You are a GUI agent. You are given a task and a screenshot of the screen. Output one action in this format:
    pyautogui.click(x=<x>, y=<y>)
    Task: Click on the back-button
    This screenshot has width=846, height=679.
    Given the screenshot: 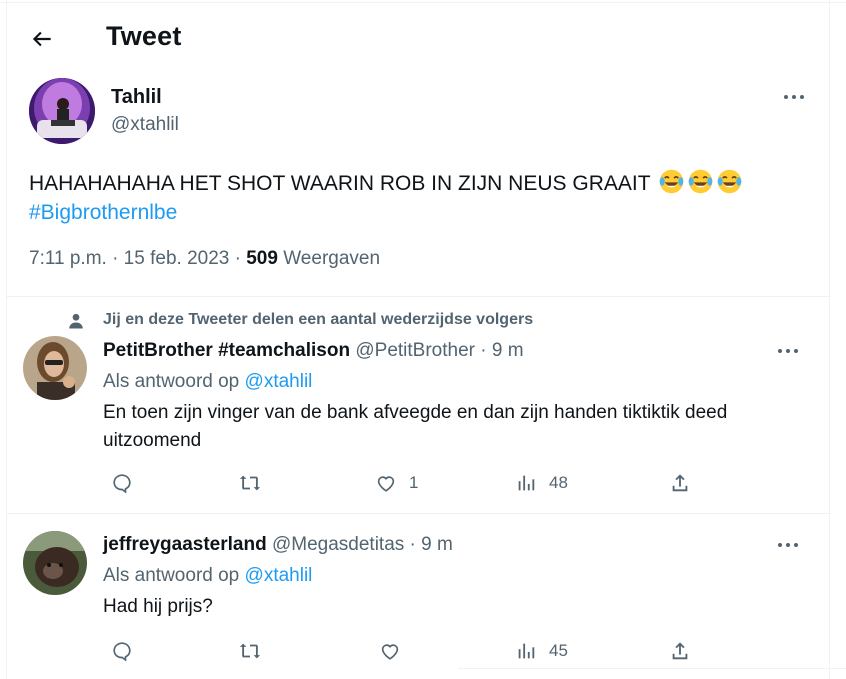 What is the action you would take?
    pyautogui.click(x=42, y=39)
    